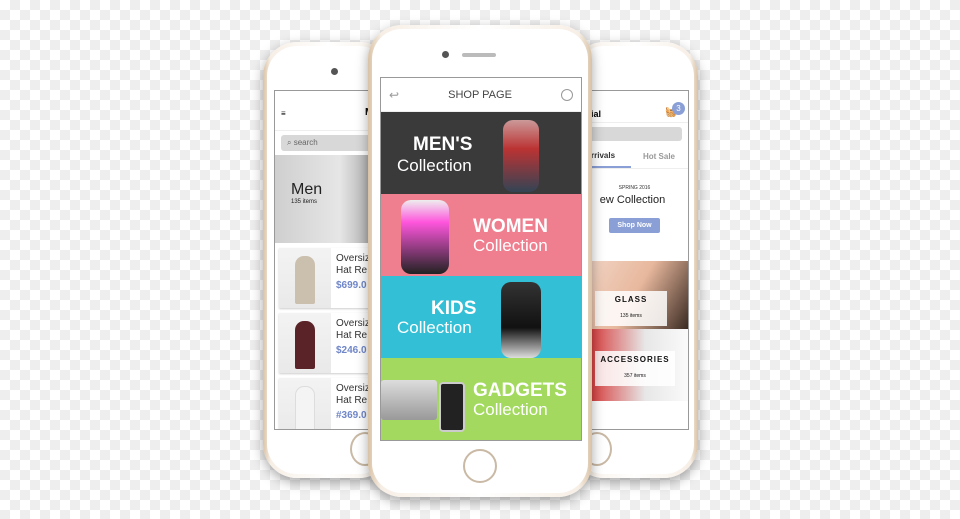 This screenshot has width=960, height=519. Describe the element at coordinates (634, 225) in the screenshot. I see `shop-now-button: Shop Now` at that location.